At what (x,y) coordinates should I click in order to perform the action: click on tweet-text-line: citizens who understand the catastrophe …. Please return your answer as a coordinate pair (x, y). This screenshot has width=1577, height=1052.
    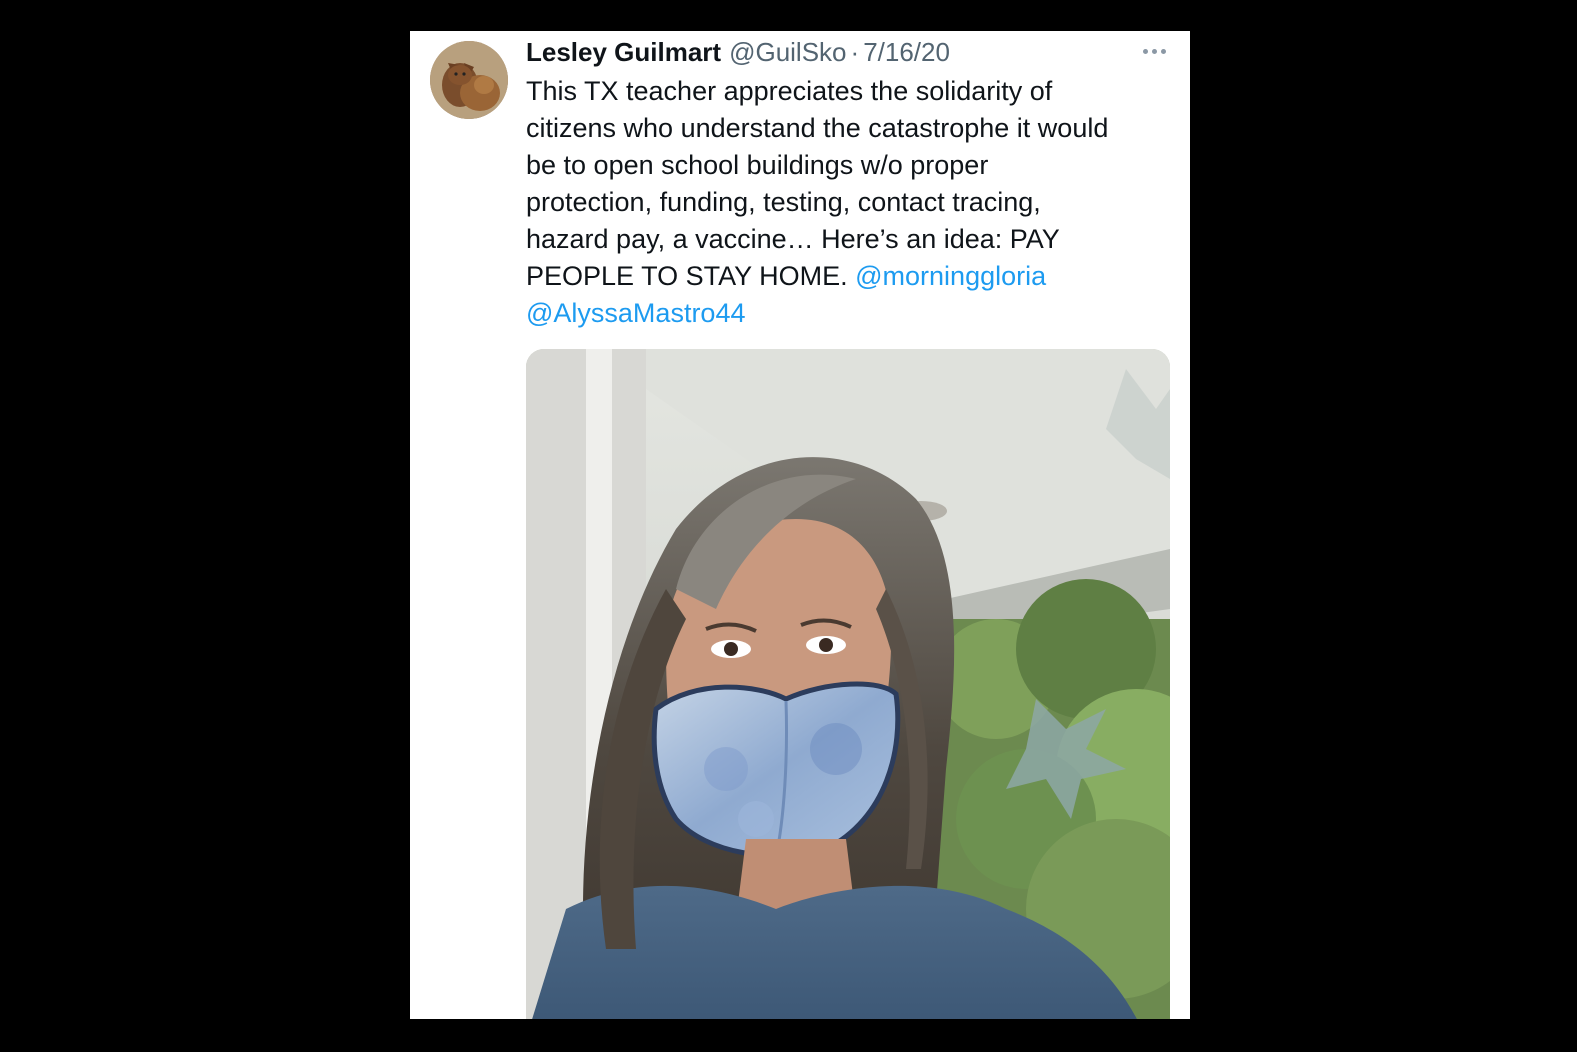
    Looking at the image, I should click on (817, 128).